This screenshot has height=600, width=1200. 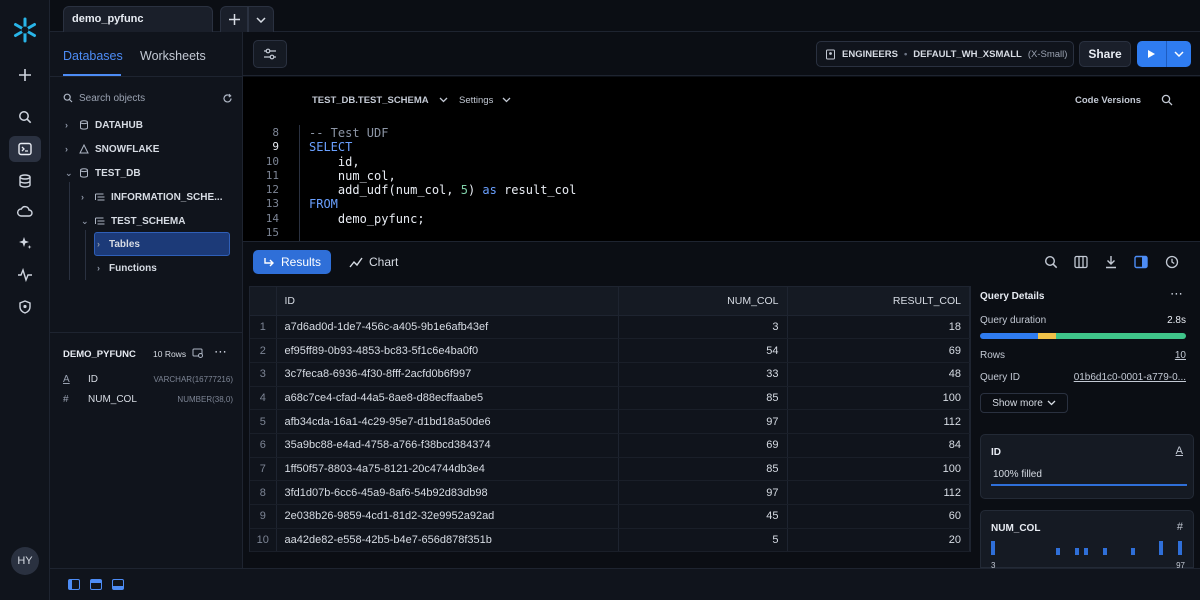 What do you see at coordinates (96, 584) in the screenshot?
I see `layout-top-icon` at bounding box center [96, 584].